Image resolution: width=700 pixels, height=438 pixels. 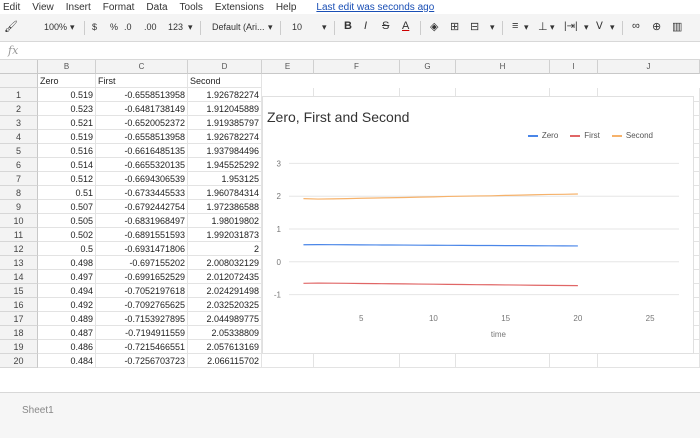 What do you see at coordinates (67, 235) in the screenshot?
I see `cell-zero: 0.502` at bounding box center [67, 235].